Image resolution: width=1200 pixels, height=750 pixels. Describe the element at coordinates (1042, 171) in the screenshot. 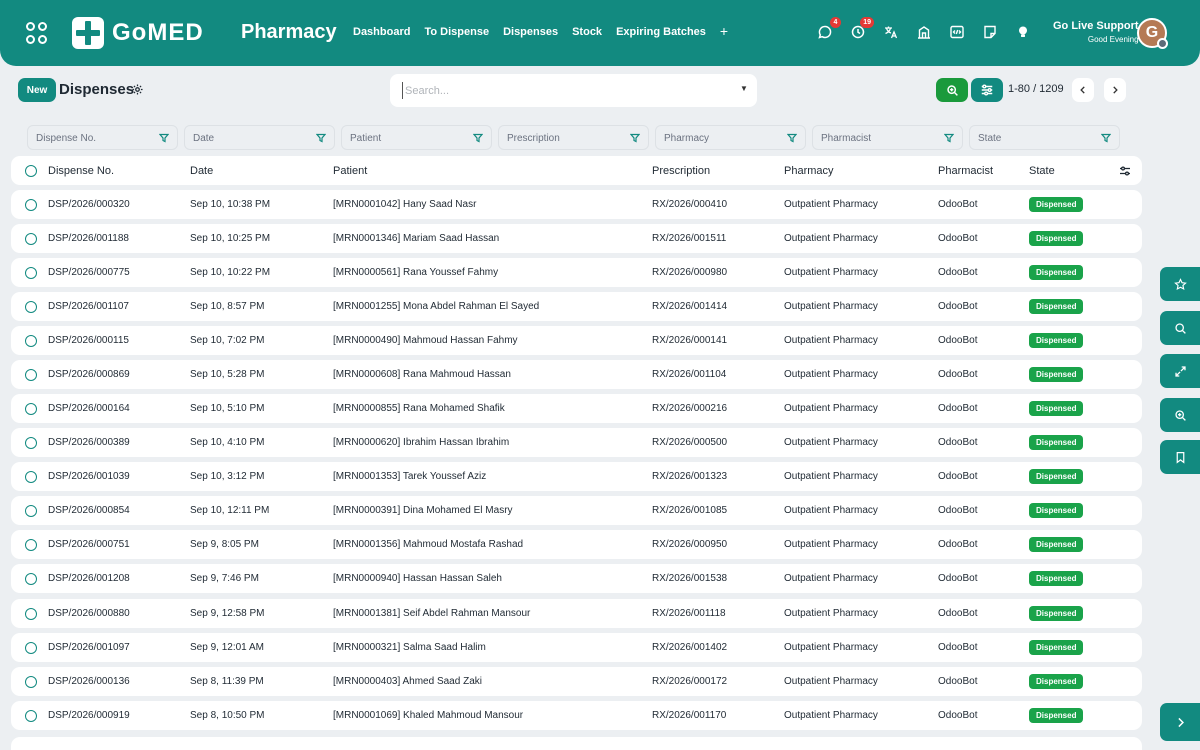

I see `column-header-state: State` at that location.